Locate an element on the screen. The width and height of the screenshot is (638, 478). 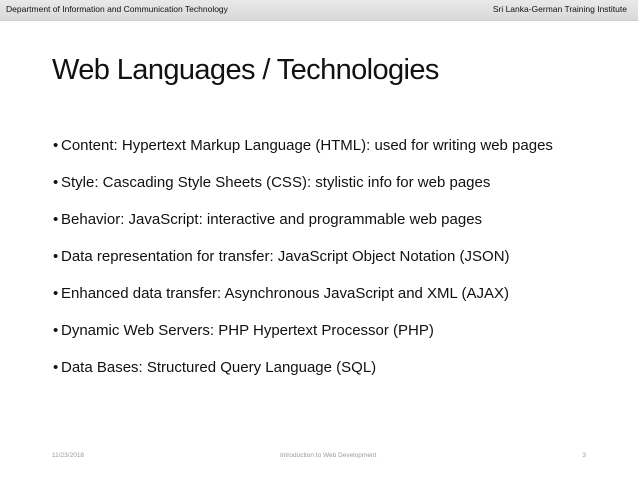
slide-title: Web Languages / Technologies is located at coordinates (245, 70).